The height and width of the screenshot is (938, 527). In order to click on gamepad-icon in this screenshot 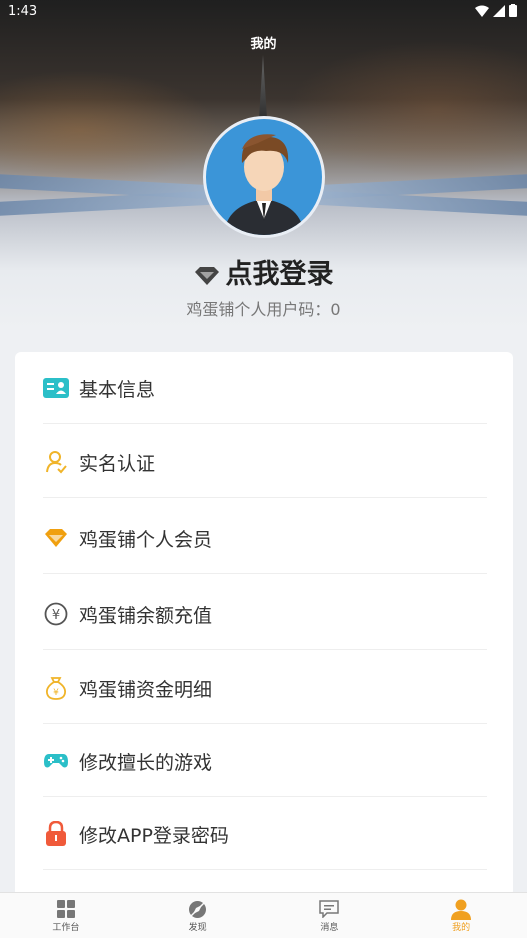, I will do `click(56, 761)`.